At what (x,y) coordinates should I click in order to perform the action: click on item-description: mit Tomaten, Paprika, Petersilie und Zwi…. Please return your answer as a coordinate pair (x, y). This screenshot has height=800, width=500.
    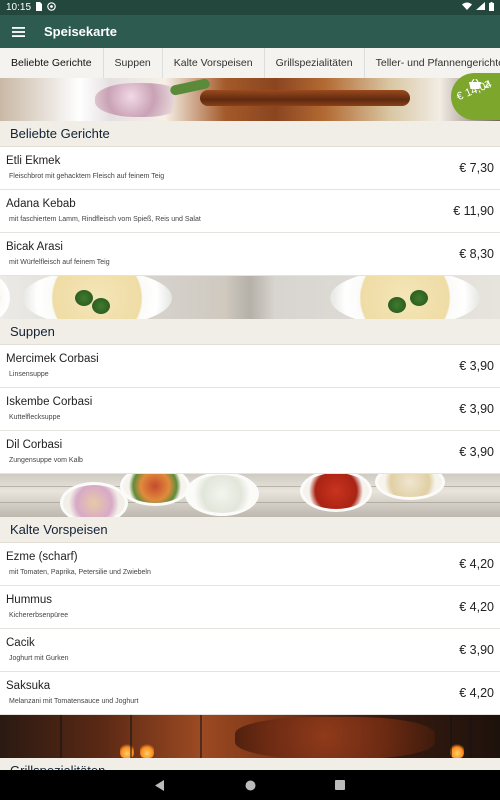
    Looking at the image, I should click on (80, 572).